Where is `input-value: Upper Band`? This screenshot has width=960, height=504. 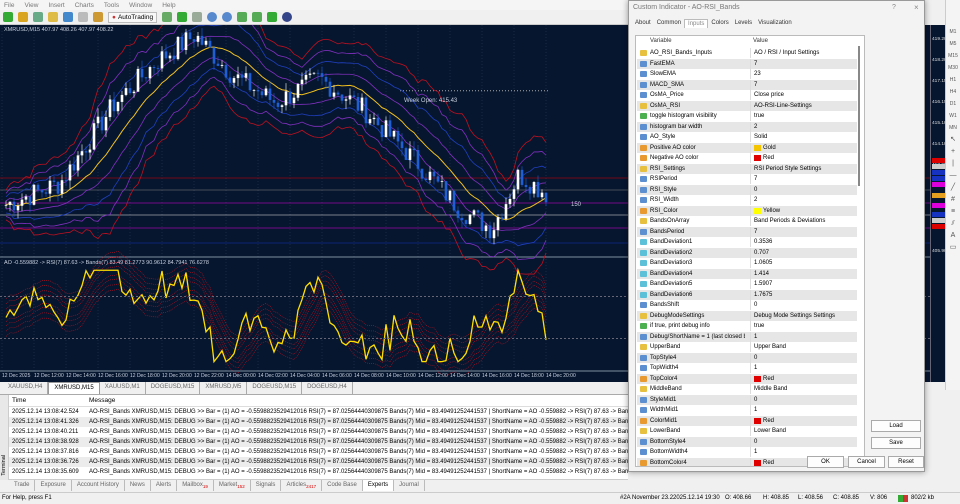 input-value: Upper Band is located at coordinates (768, 347).